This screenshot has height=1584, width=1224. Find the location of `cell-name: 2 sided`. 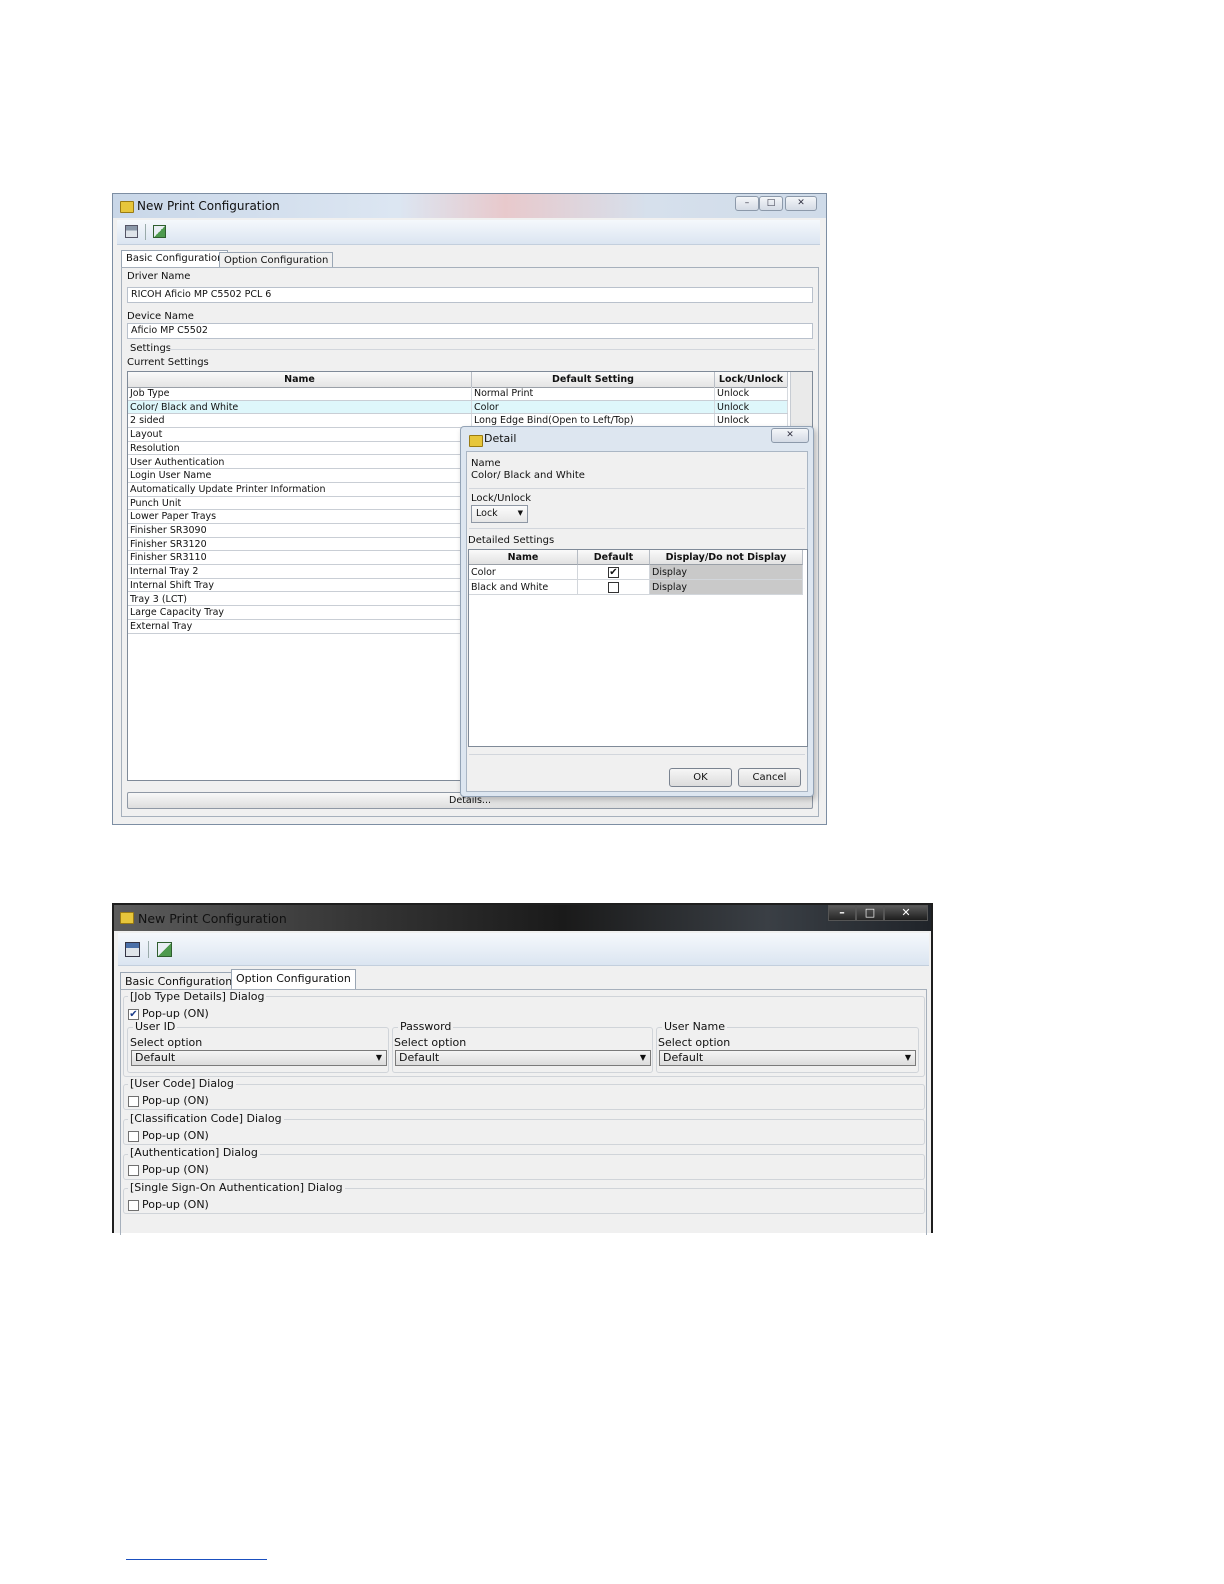

cell-name: 2 sided is located at coordinates (300, 421).